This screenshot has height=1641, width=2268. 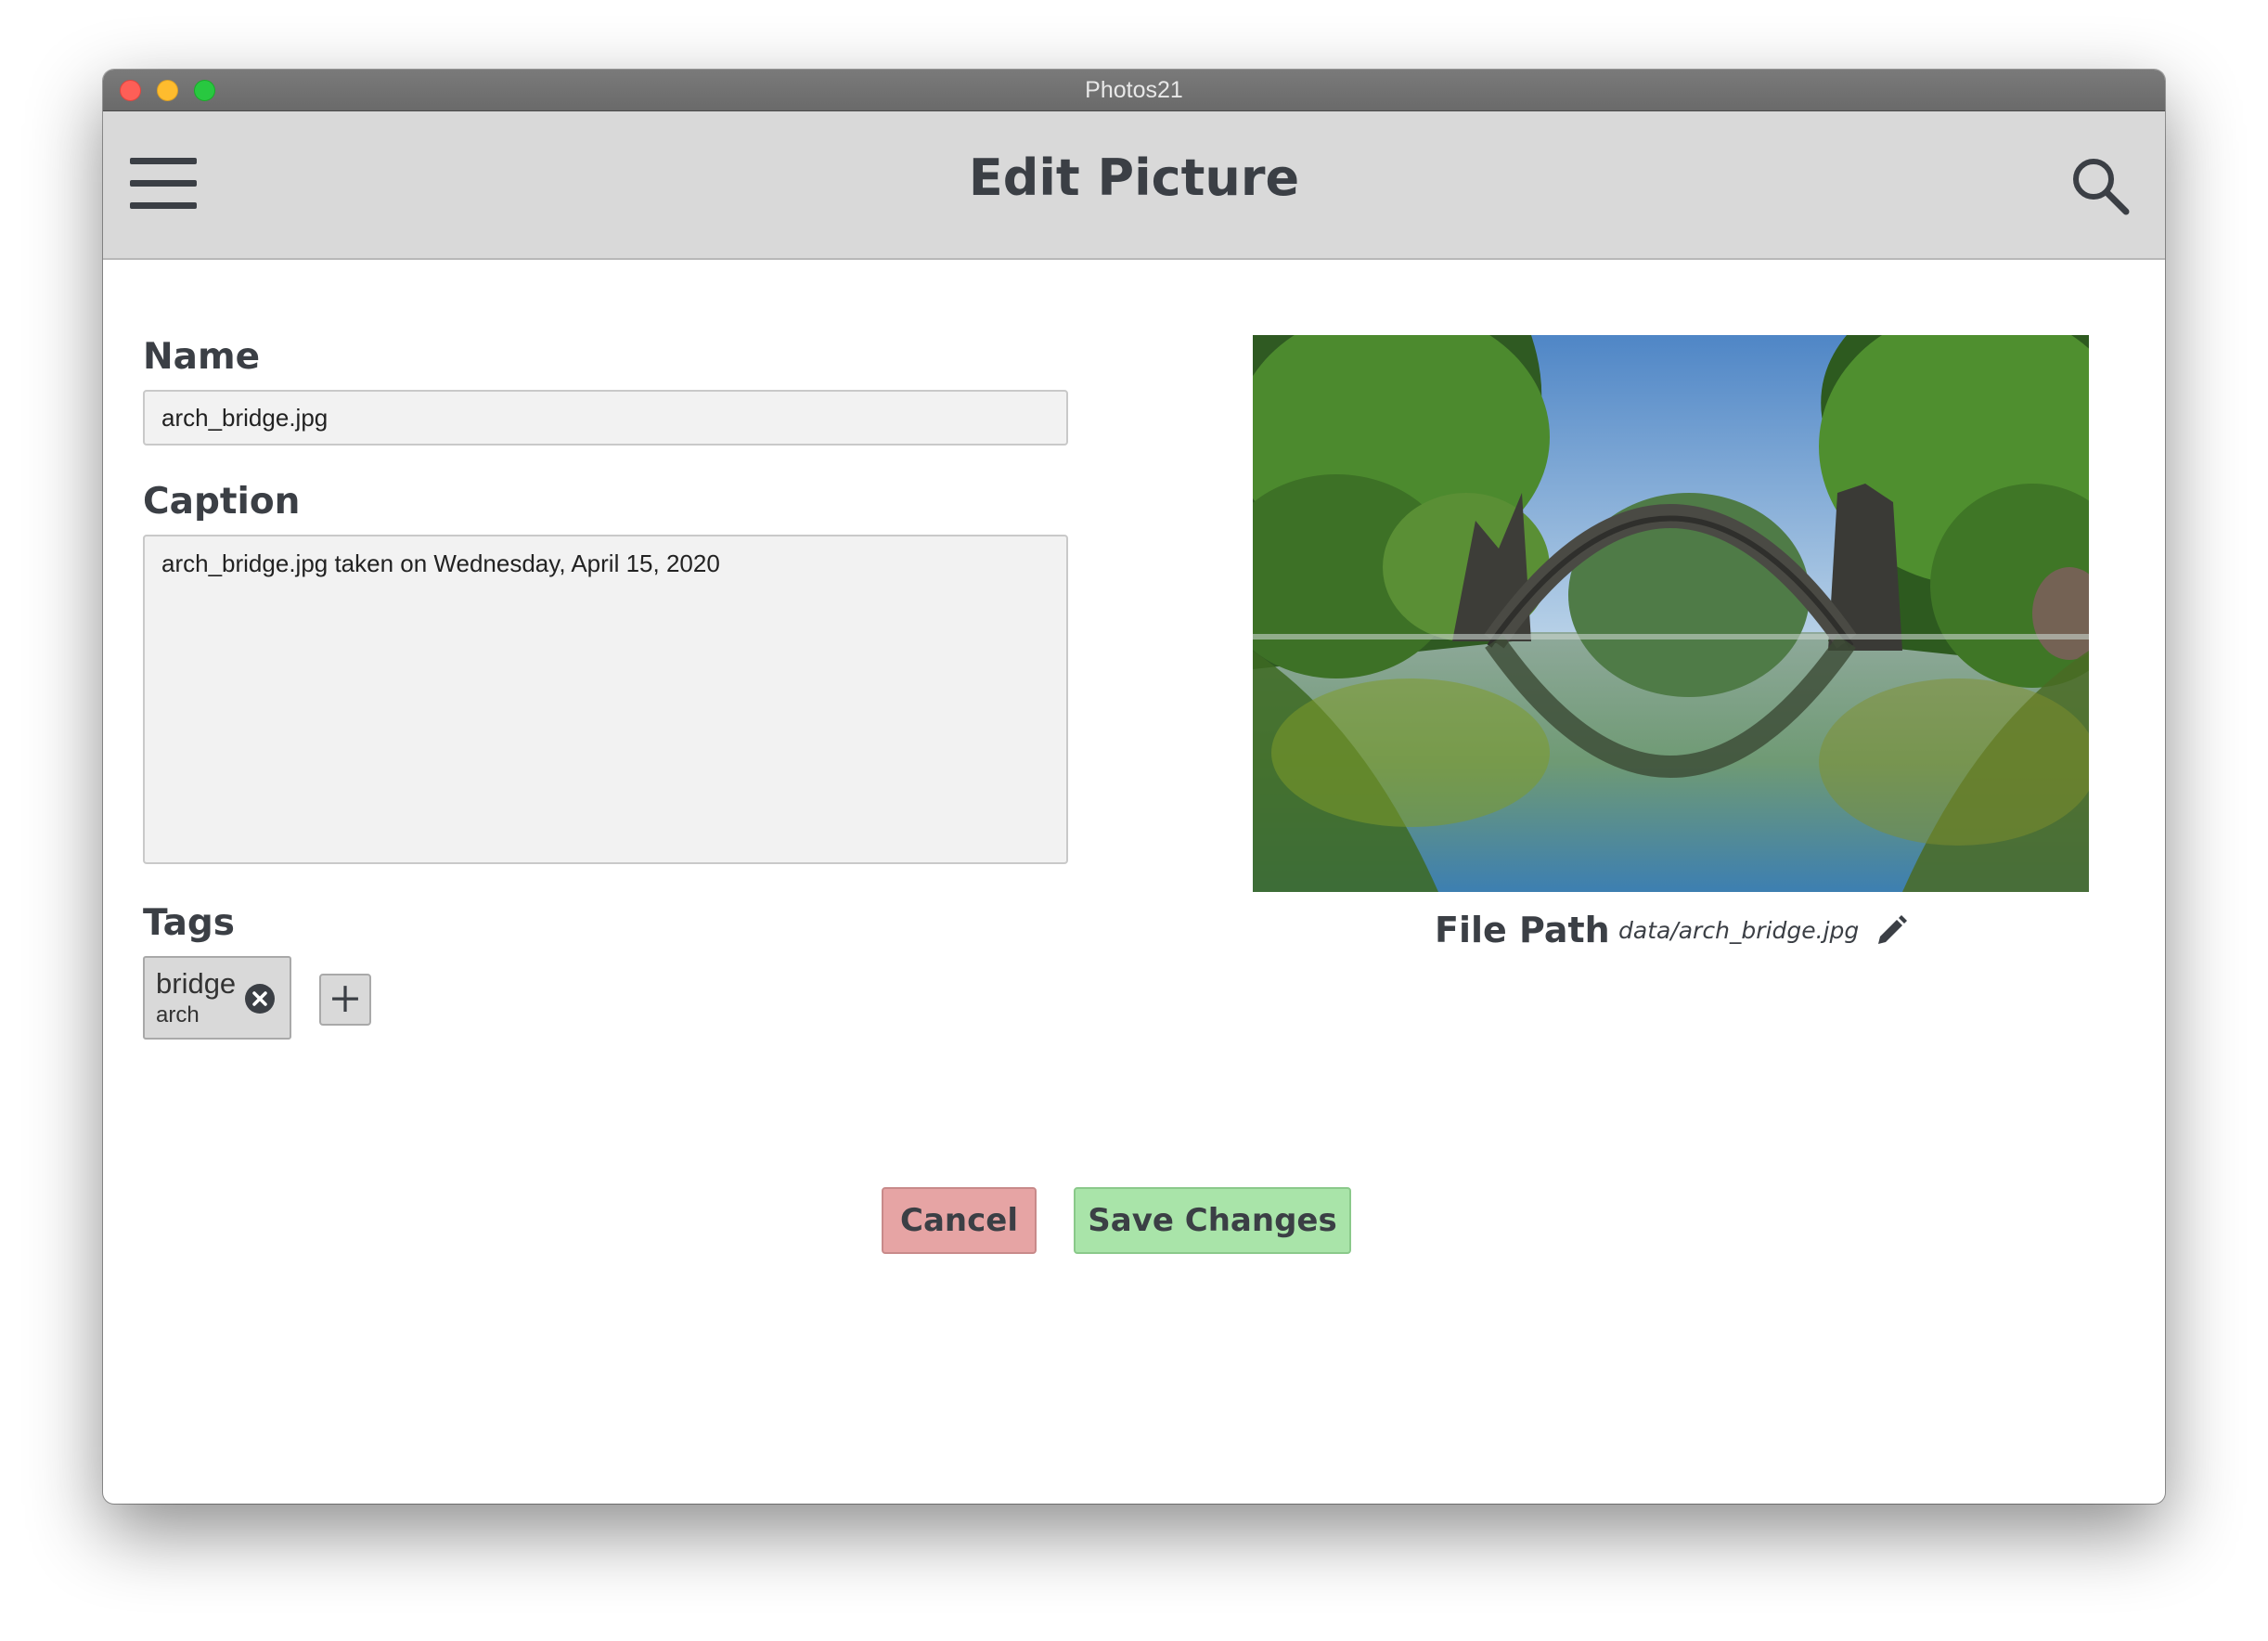 What do you see at coordinates (260, 998) in the screenshot?
I see `close-circle-icon` at bounding box center [260, 998].